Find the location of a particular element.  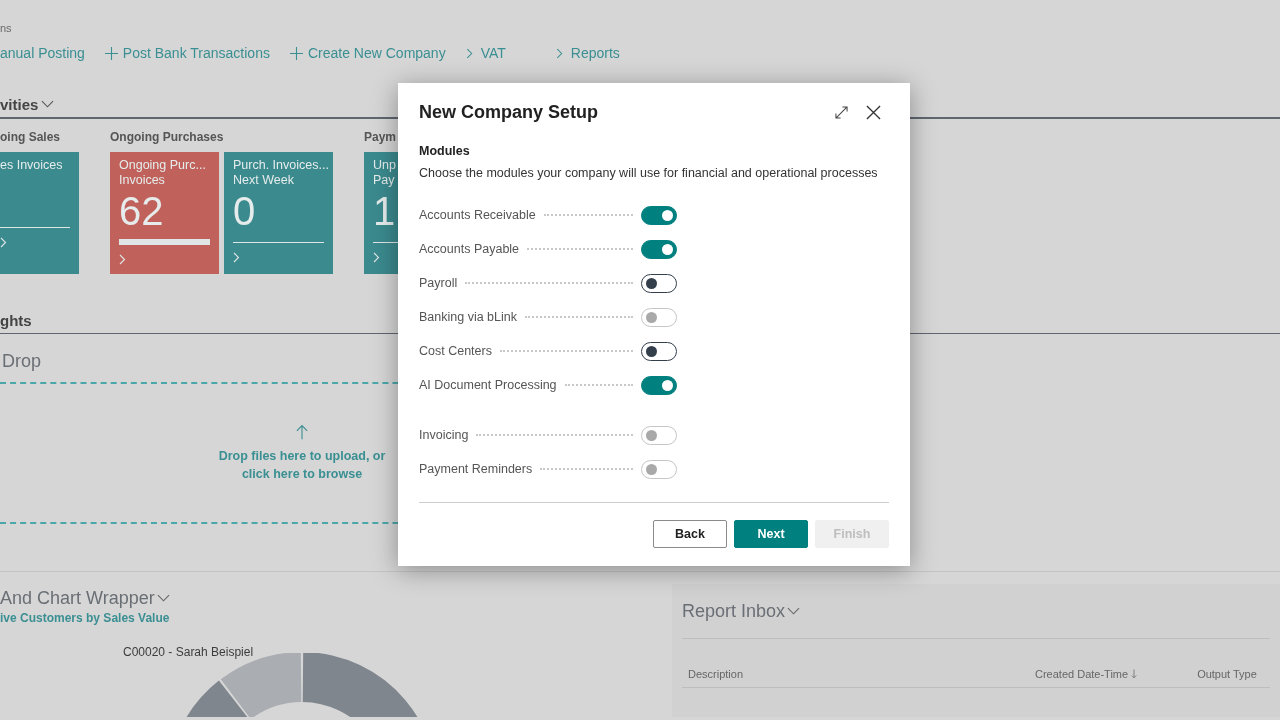

section-title: vities is located at coordinates (19, 104).